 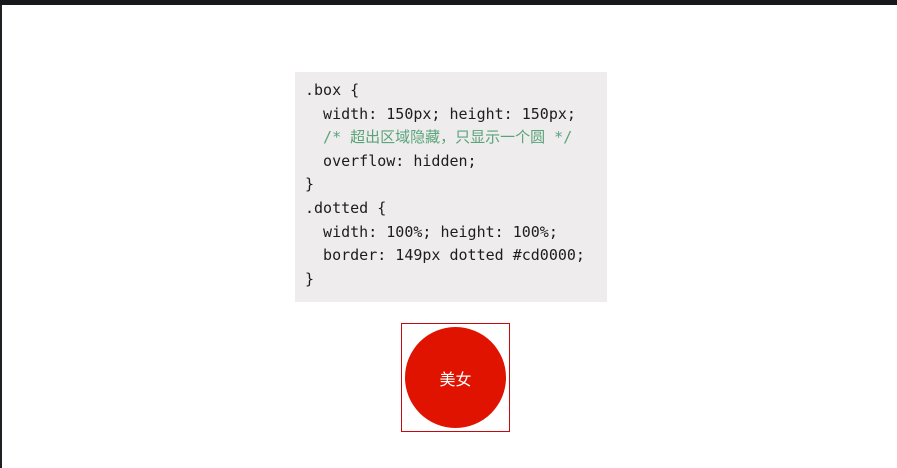 What do you see at coordinates (1, 236) in the screenshot?
I see `window-left-edge` at bounding box center [1, 236].